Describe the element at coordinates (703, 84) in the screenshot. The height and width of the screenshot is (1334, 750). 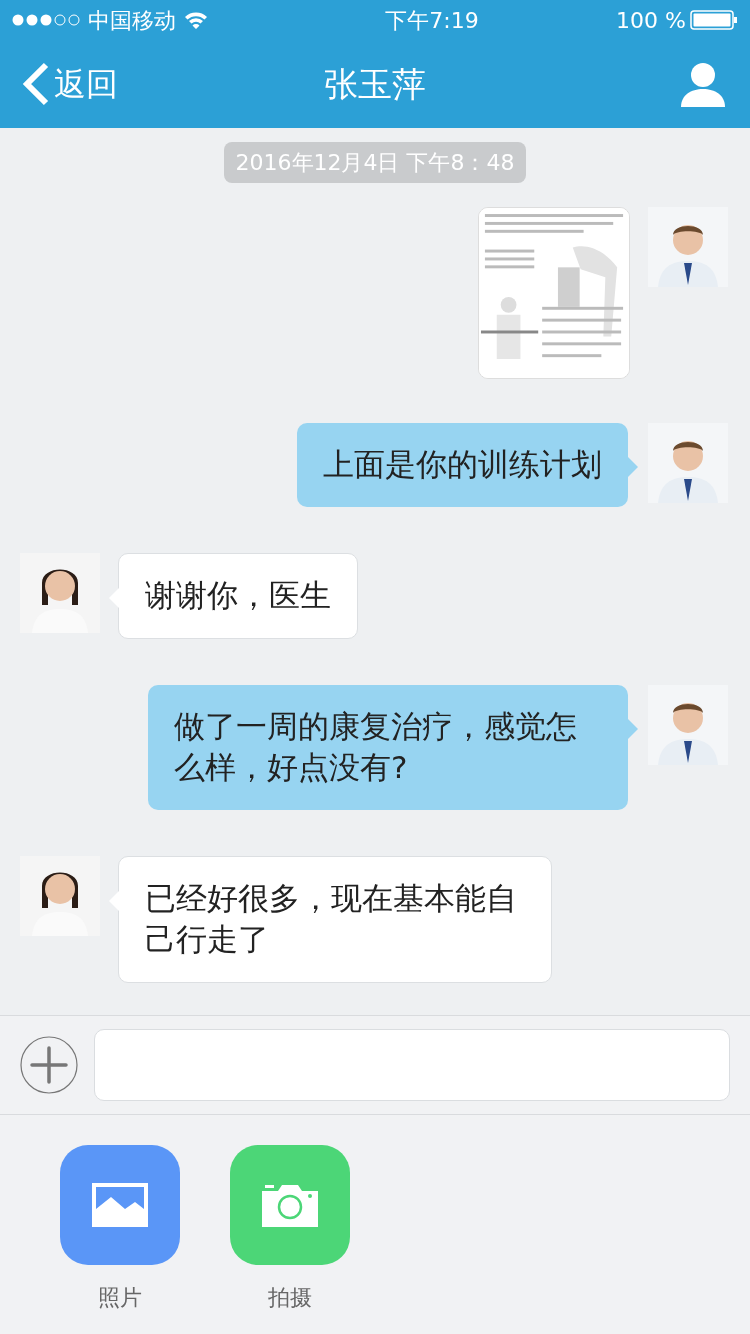
I see `profile-icon` at that location.